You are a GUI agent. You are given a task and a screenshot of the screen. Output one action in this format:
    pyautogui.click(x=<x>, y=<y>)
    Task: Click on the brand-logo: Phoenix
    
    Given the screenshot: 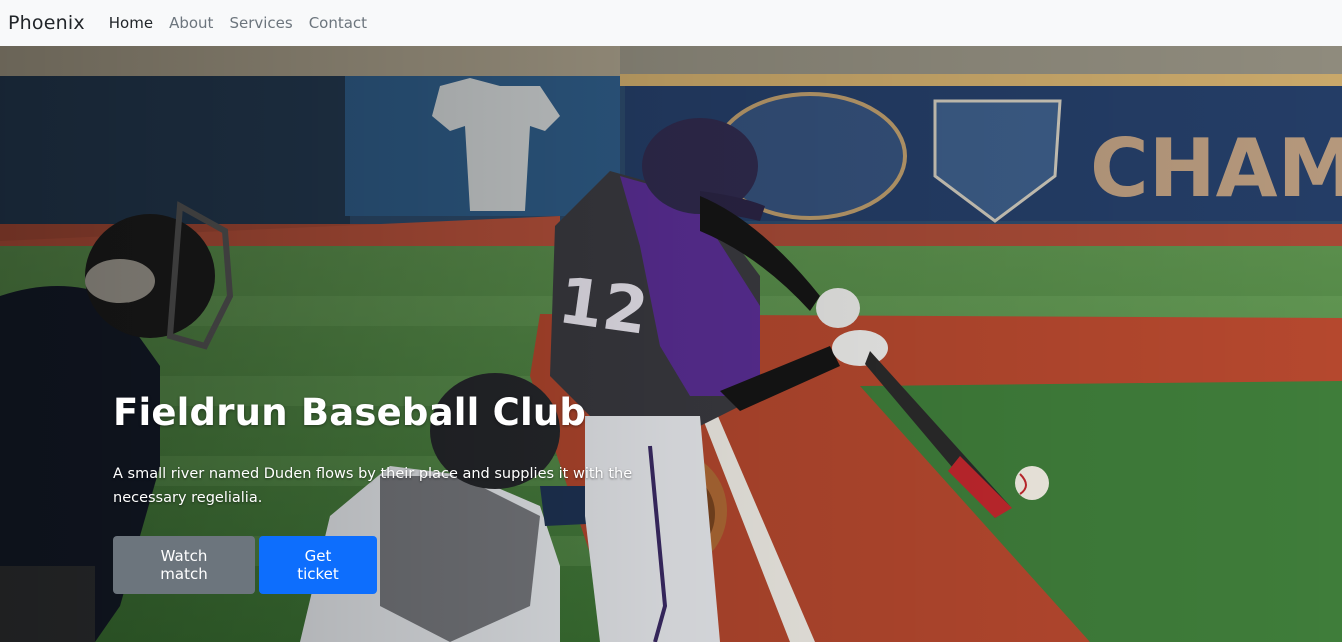 What is the action you would take?
    pyautogui.click(x=46, y=23)
    